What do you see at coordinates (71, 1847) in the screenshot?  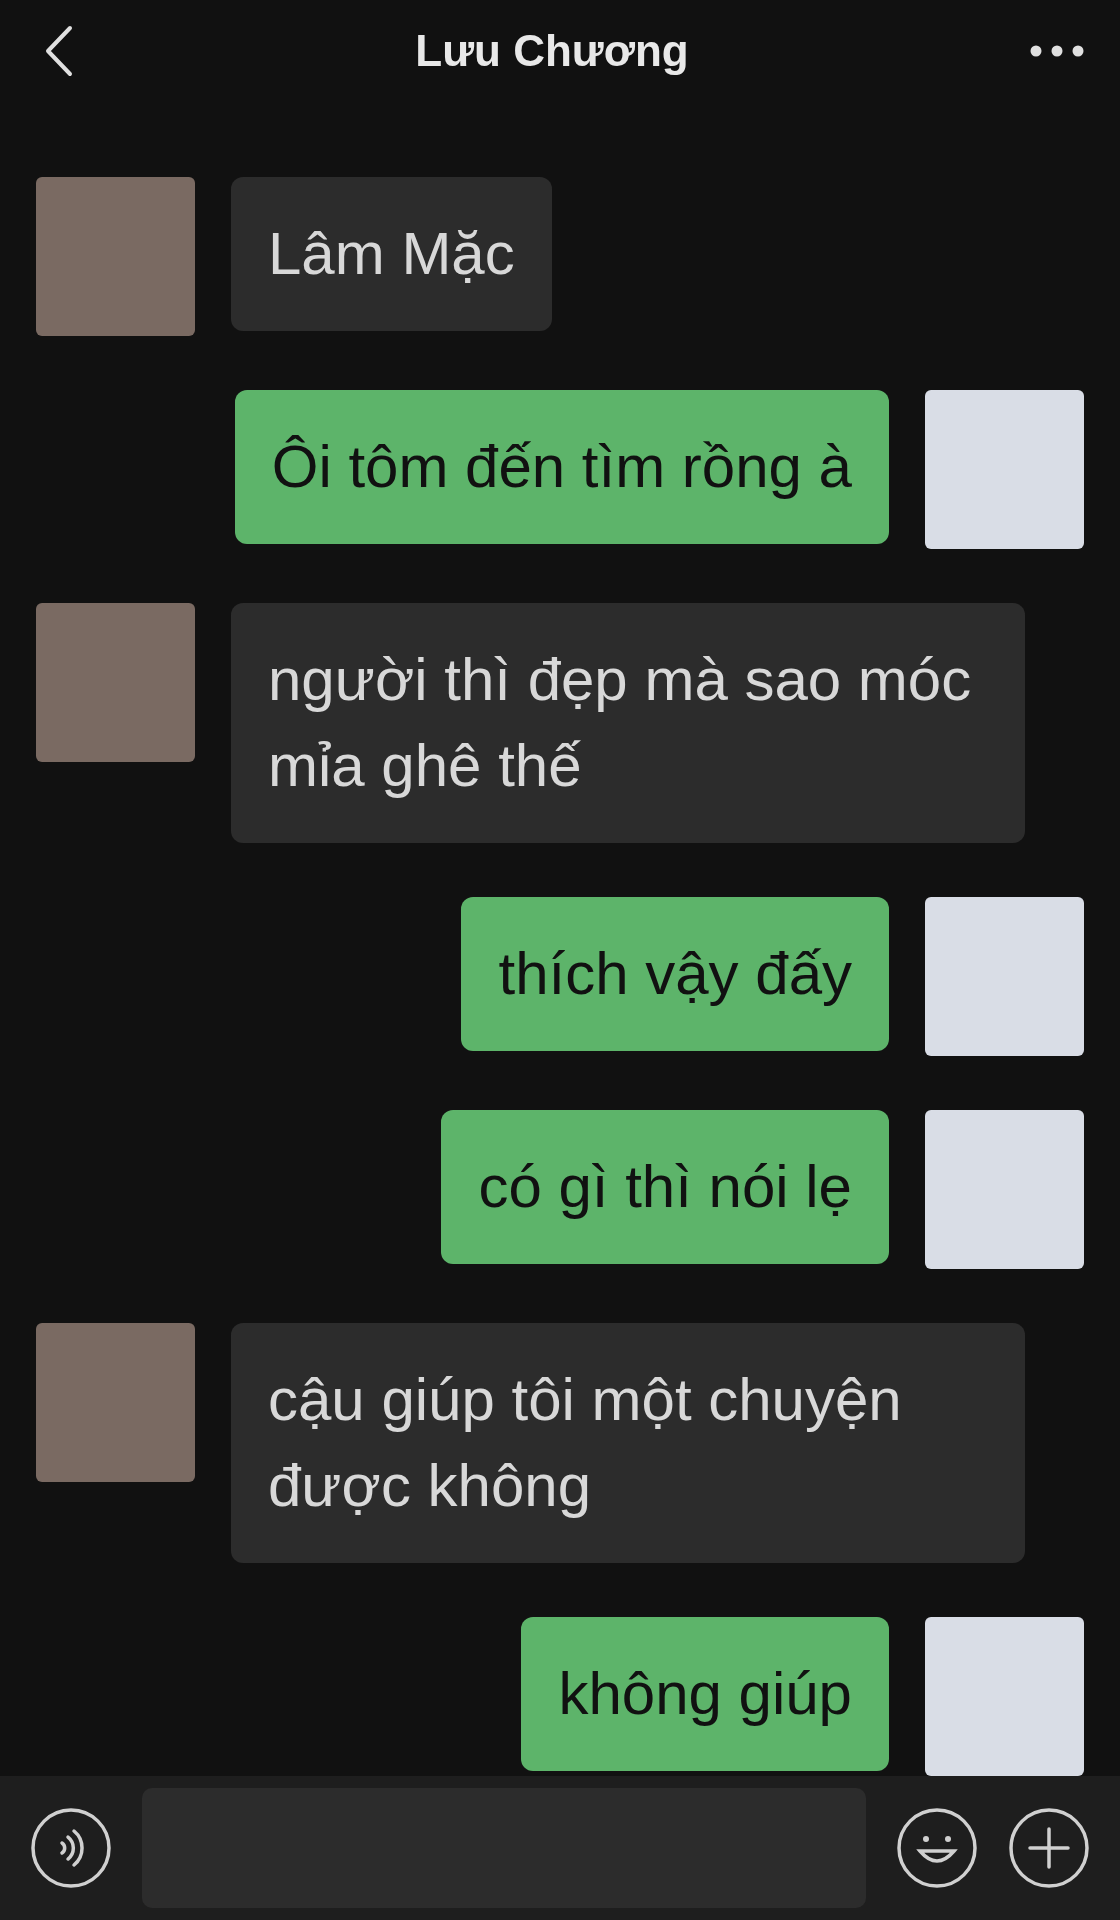 I see `voice-button` at bounding box center [71, 1847].